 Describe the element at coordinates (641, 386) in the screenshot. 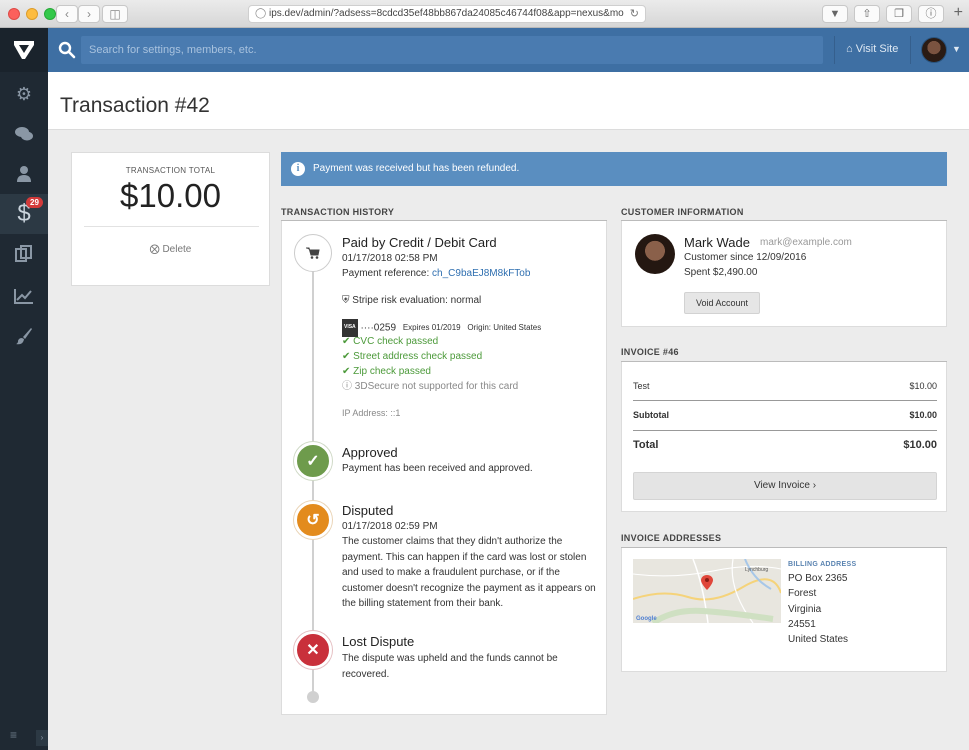

I see `invoice-item-name: Test` at that location.